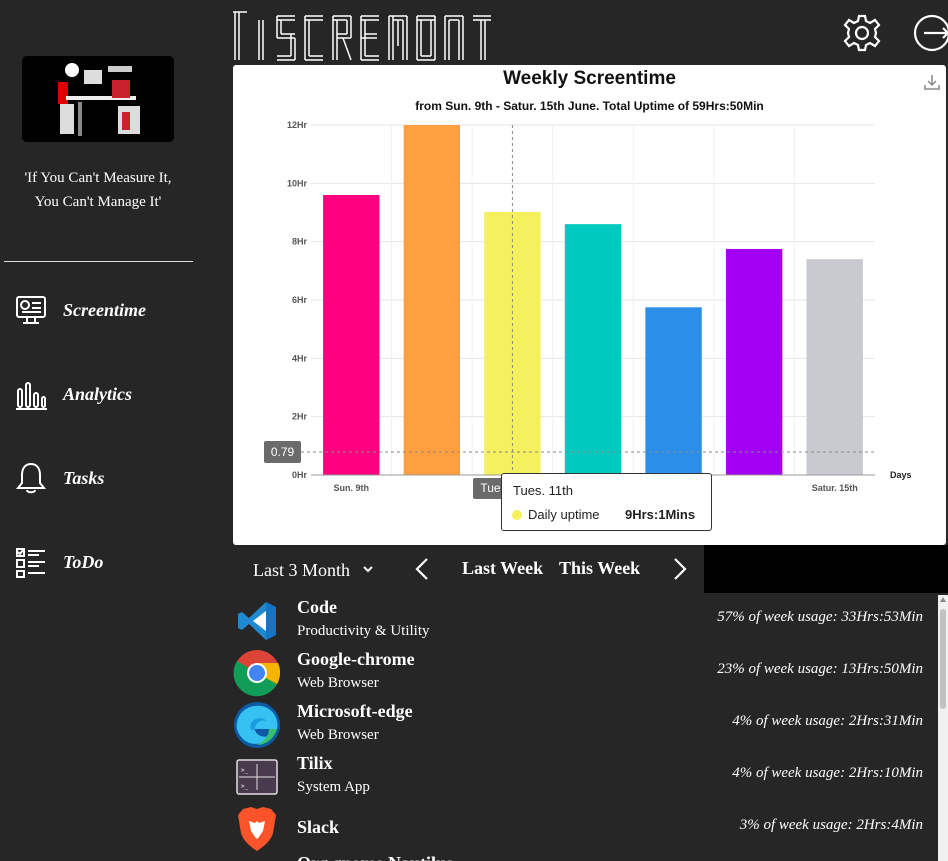 This screenshot has height=861, width=948. I want to click on edge-icon, so click(257, 725).